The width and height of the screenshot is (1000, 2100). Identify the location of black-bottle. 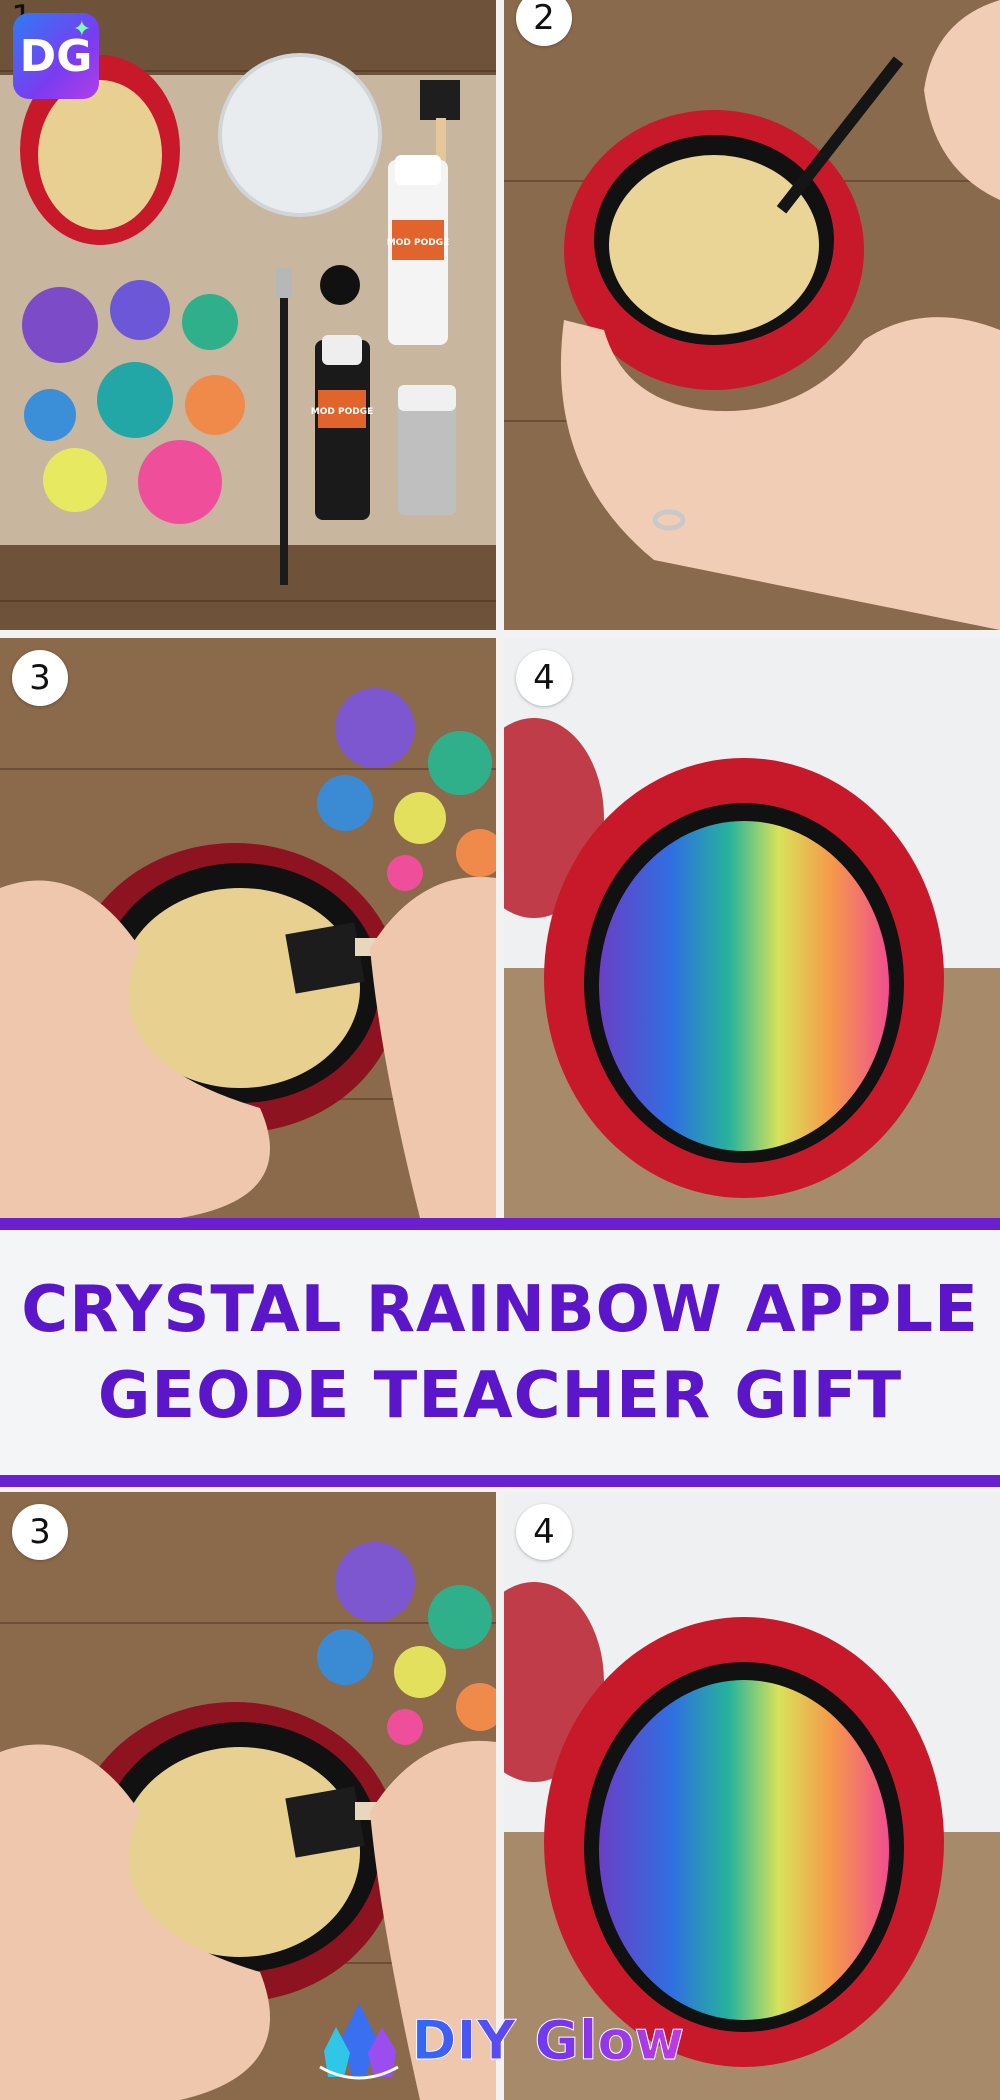
(342, 430).